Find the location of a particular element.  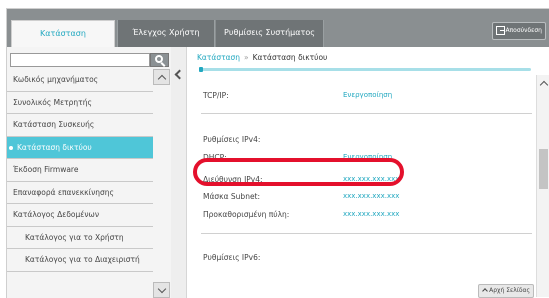

search-button is located at coordinates (159, 60).